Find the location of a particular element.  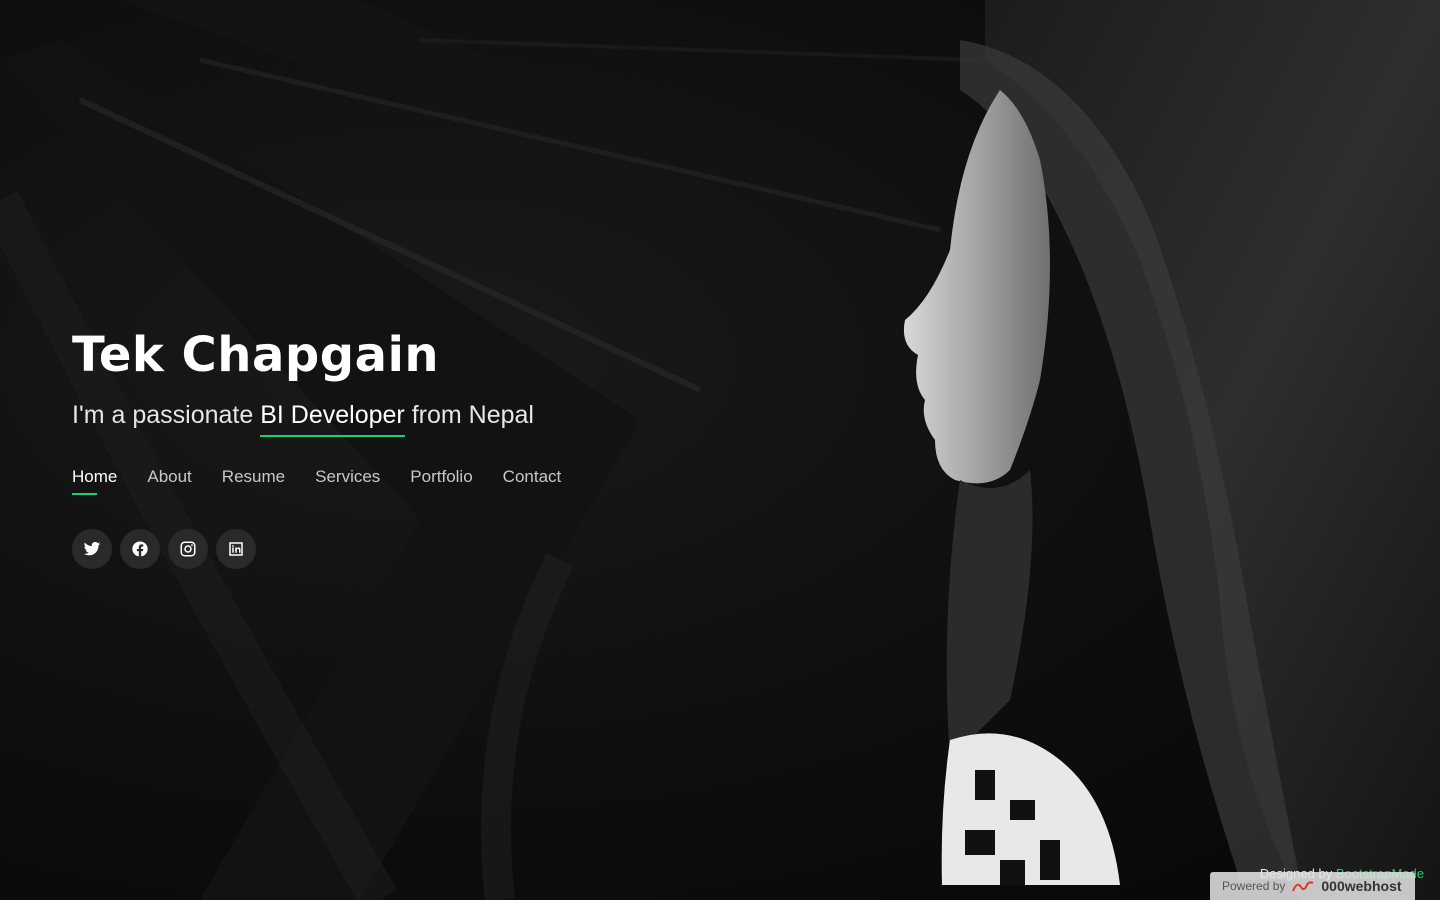

linkedin-button is located at coordinates (236, 549).